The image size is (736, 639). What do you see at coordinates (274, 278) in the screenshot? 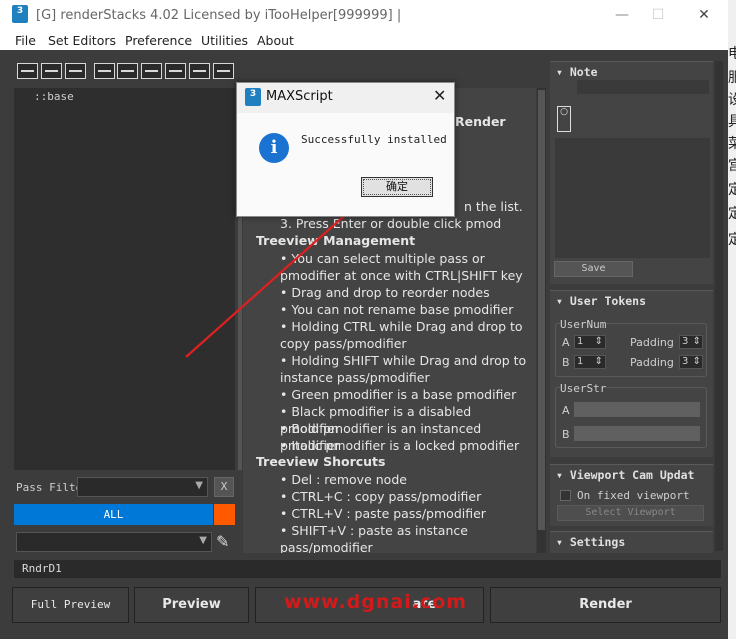
I see `arrow-shaft` at bounding box center [274, 278].